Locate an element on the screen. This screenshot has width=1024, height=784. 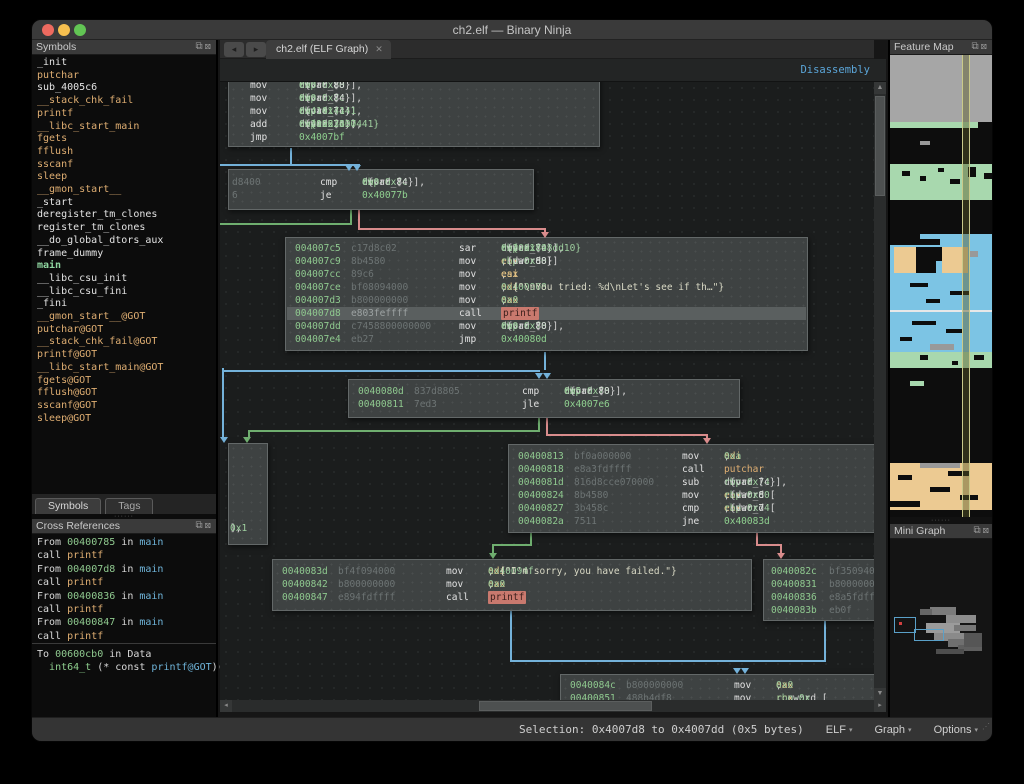
symbol-item: printf@GOT is located at coordinates (126, 355).